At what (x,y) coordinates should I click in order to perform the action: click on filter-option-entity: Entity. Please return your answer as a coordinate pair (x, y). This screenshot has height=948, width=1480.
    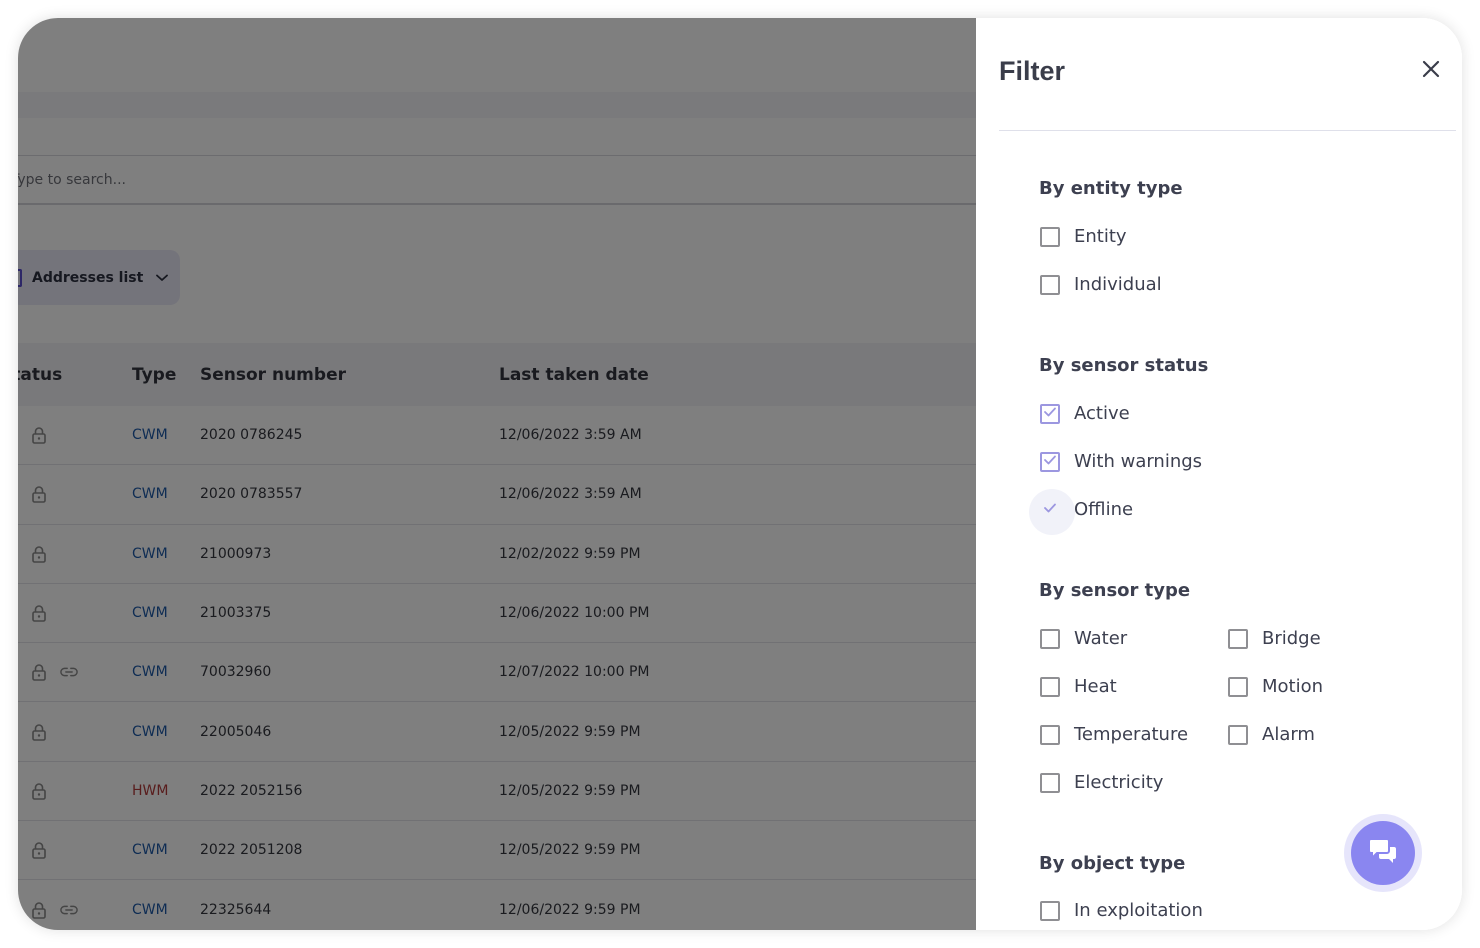
    Looking at the image, I should click on (1083, 236).